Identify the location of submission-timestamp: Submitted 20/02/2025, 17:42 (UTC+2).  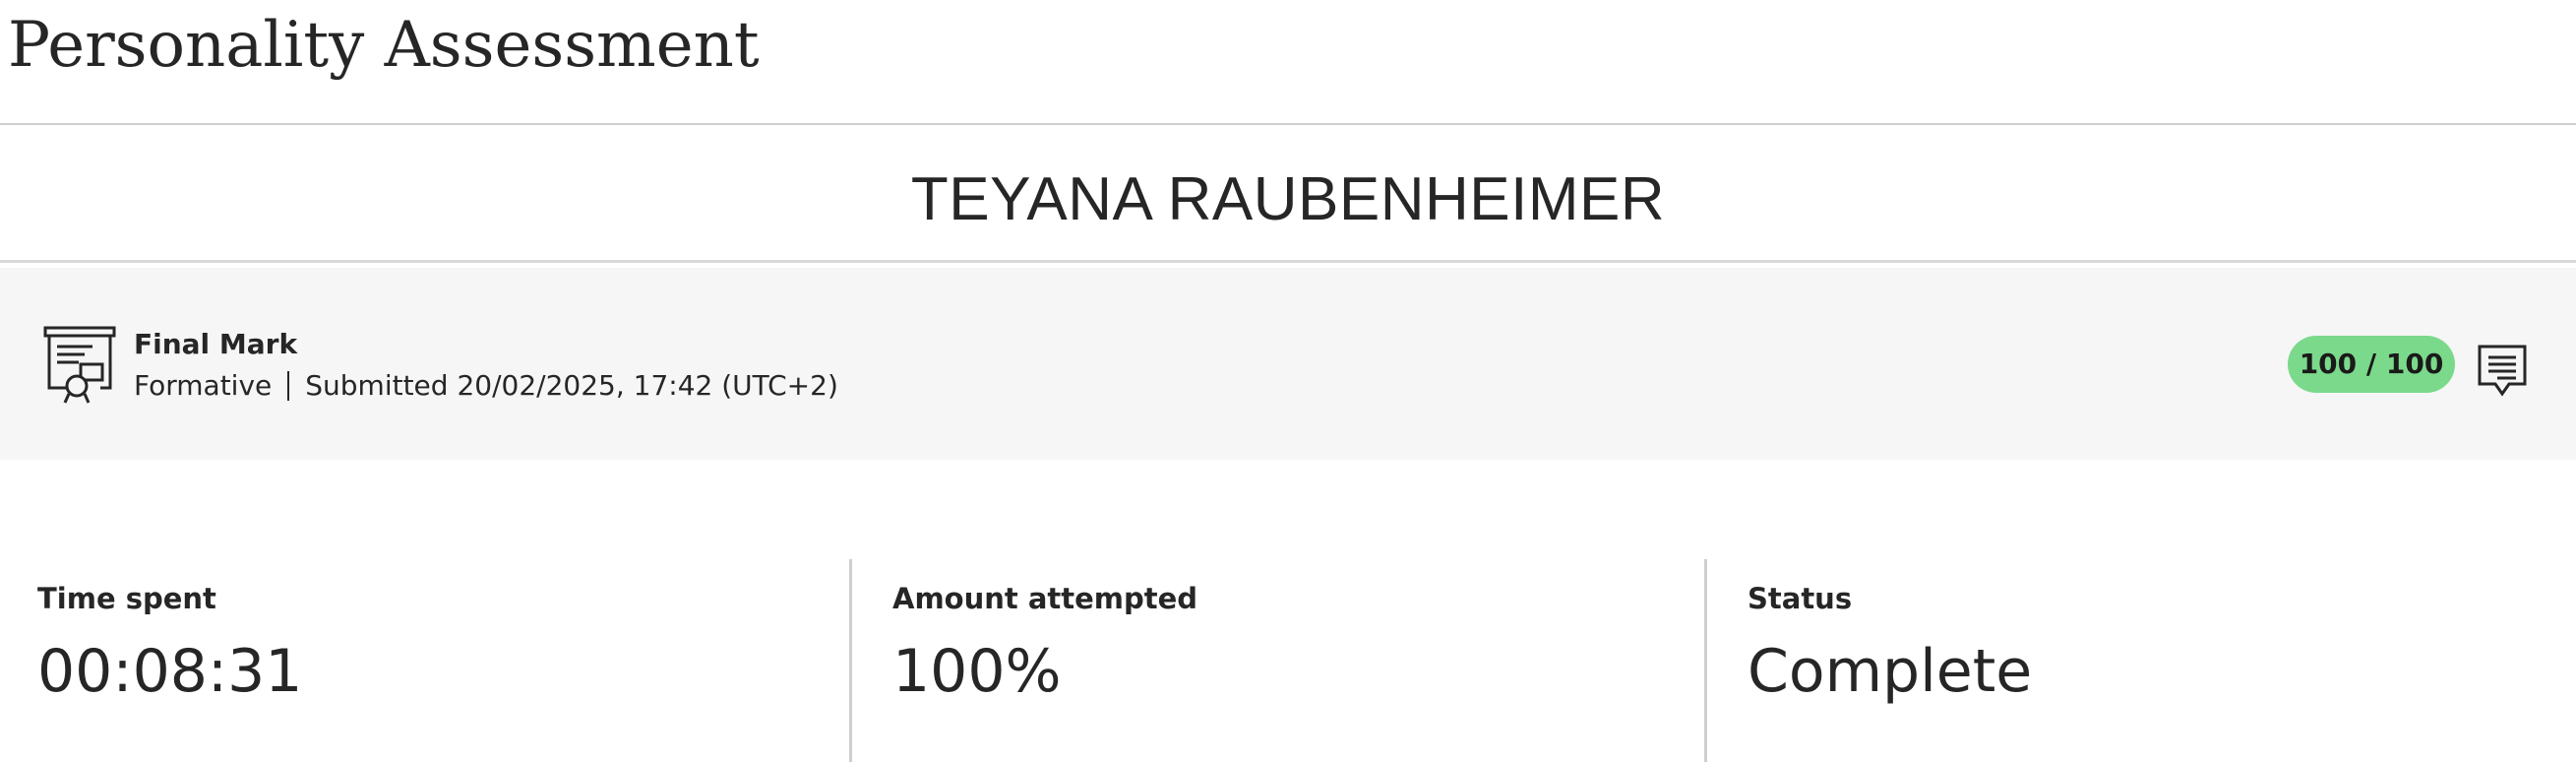
(571, 385).